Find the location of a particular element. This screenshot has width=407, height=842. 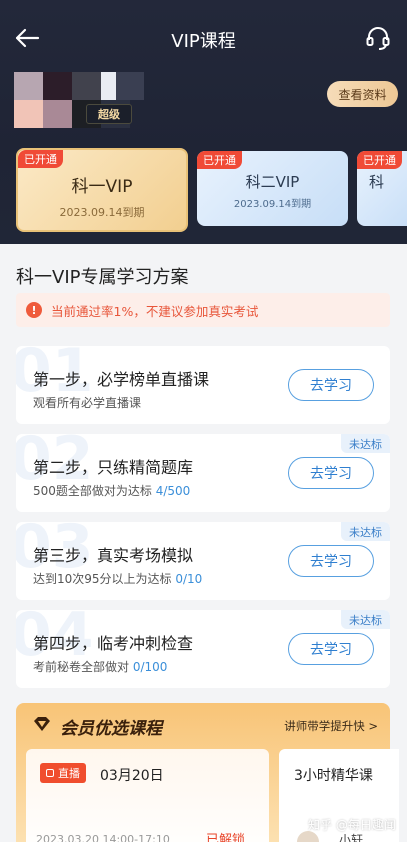

vip-card-subject2: 已开通 科二VIP 2023.09.14到期 is located at coordinates (272, 188).